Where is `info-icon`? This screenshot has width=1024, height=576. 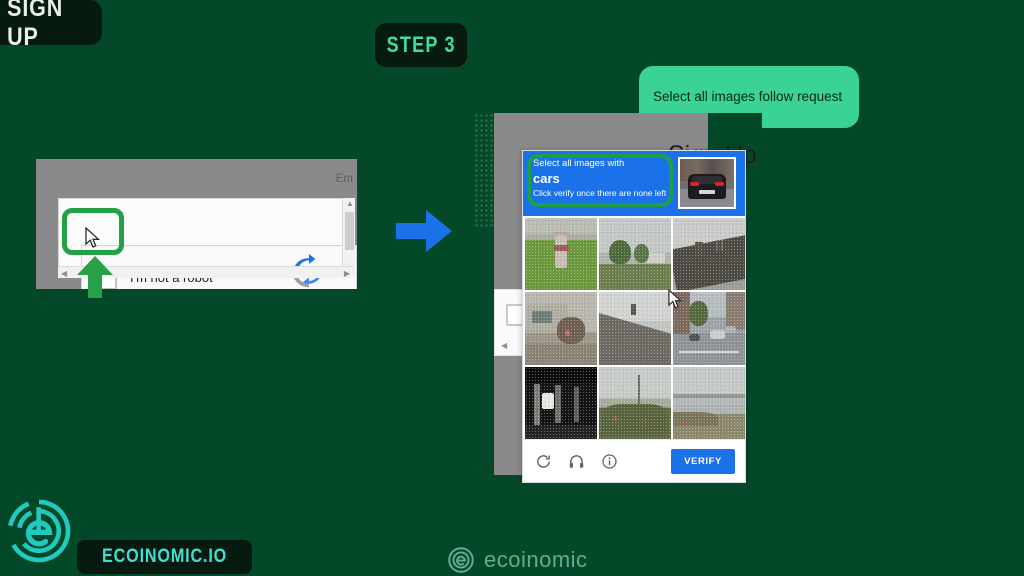 info-icon is located at coordinates (609, 461).